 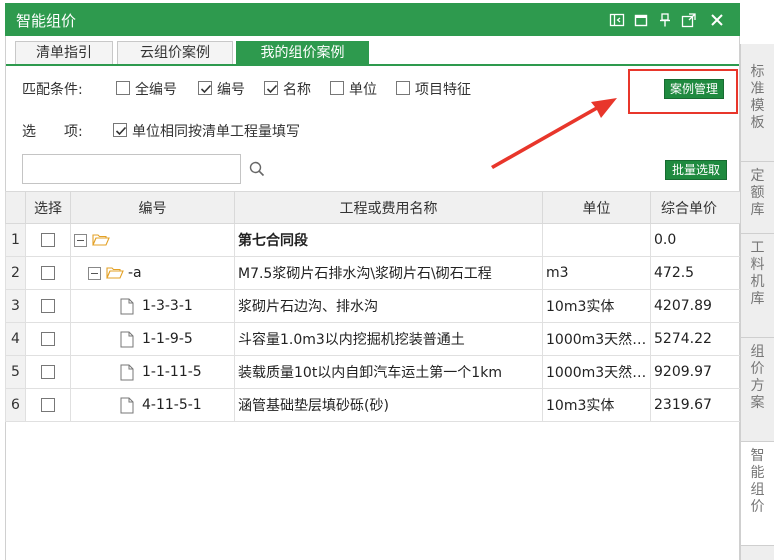 I want to click on row-name: 浆砌片石边沟、排水沟, so click(x=388, y=306).